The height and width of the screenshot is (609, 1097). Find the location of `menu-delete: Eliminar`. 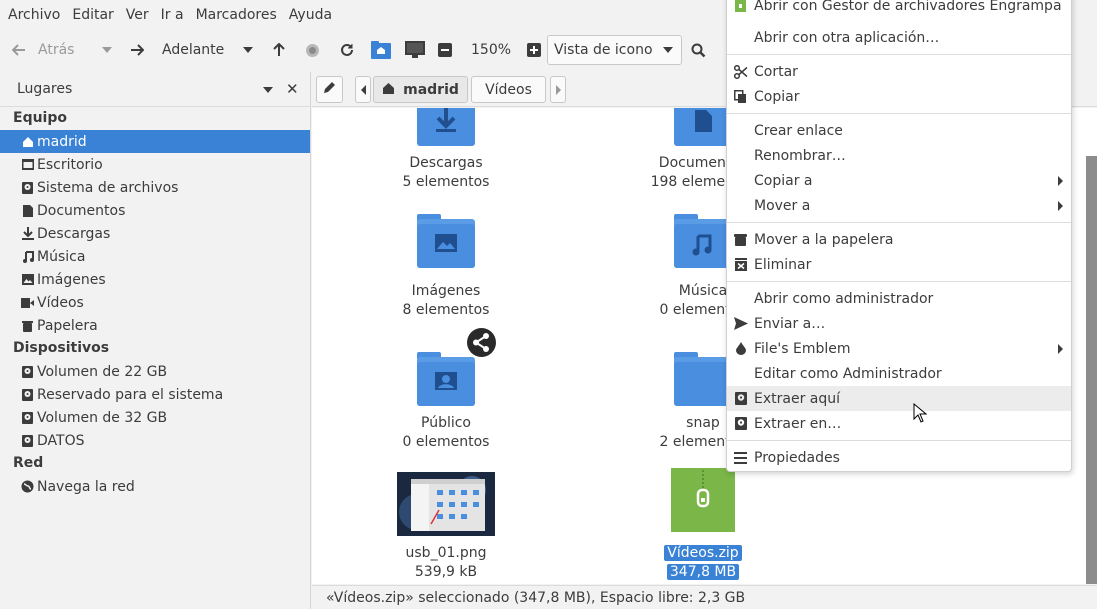

menu-delete: Eliminar is located at coordinates (899, 264).